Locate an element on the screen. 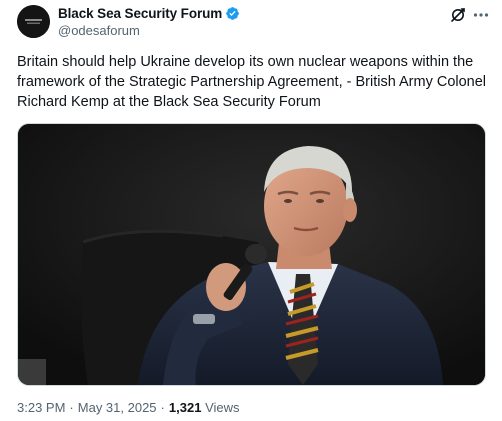 This screenshot has height=421, width=502. author-handle: @odesaforum is located at coordinates (99, 30).